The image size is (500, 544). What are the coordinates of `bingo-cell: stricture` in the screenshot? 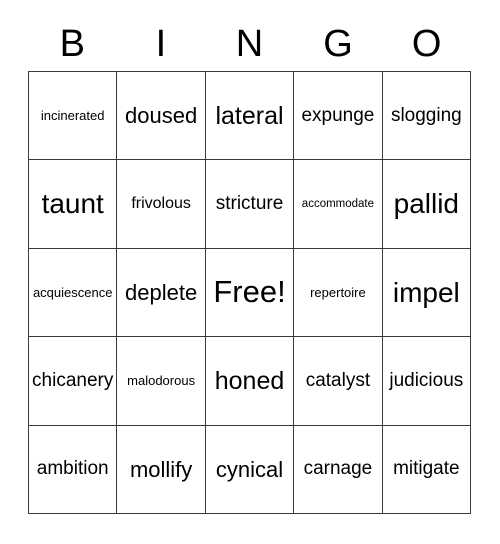 It's located at (250, 204).